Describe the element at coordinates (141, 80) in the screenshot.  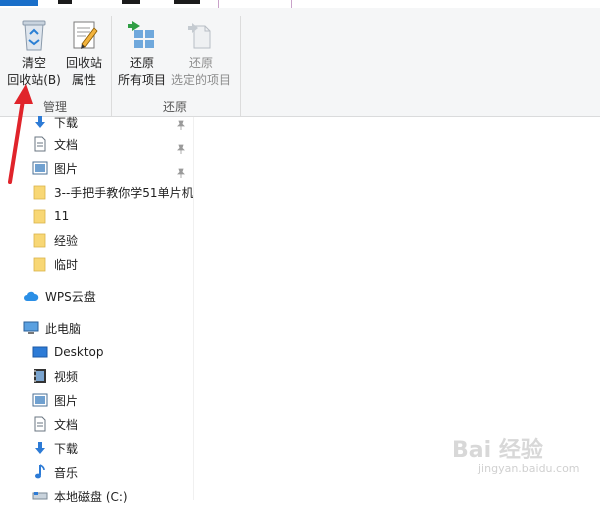
I see `restore-all-label-2: 所有项目` at that location.